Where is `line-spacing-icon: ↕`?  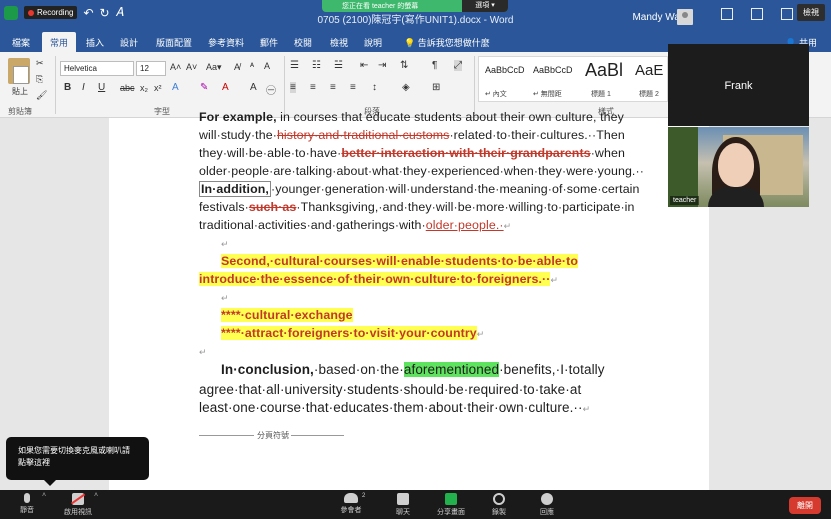
line-spacing-icon: ↕ is located at coordinates (374, 87).